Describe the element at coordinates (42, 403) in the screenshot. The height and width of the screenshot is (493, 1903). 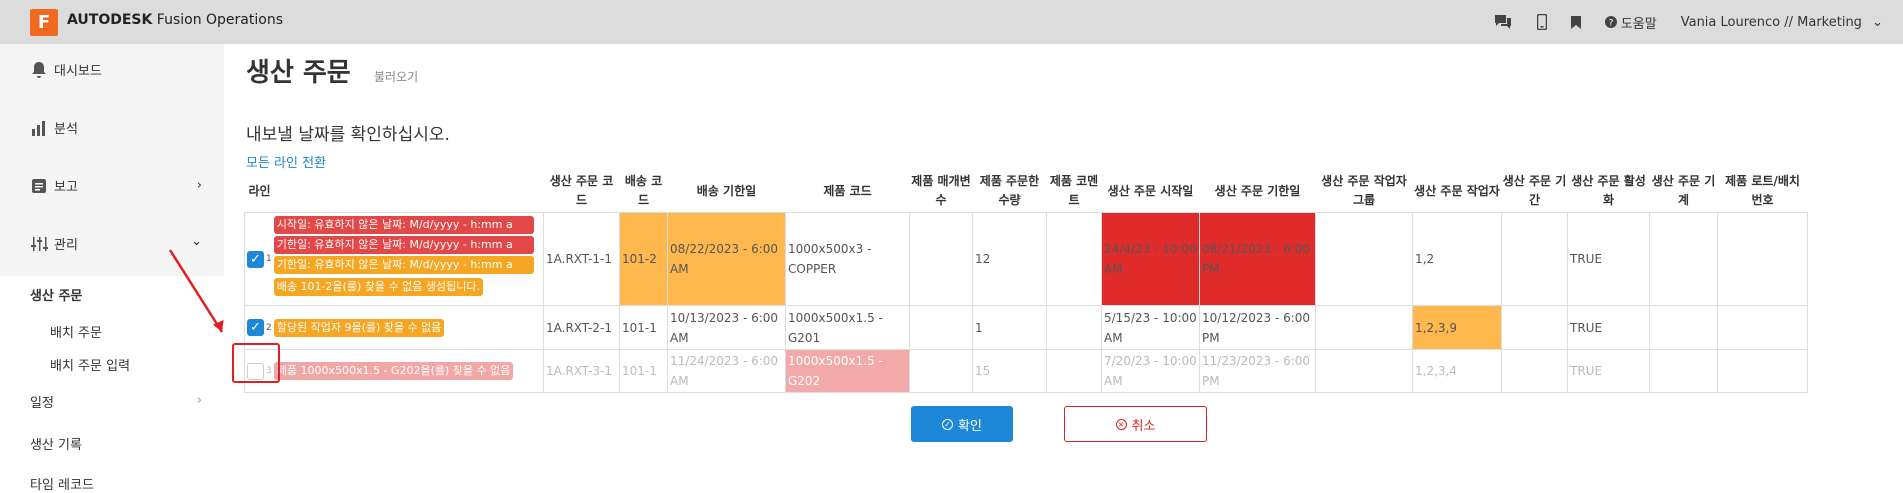
I see `sidebar-item-label: 일정` at that location.